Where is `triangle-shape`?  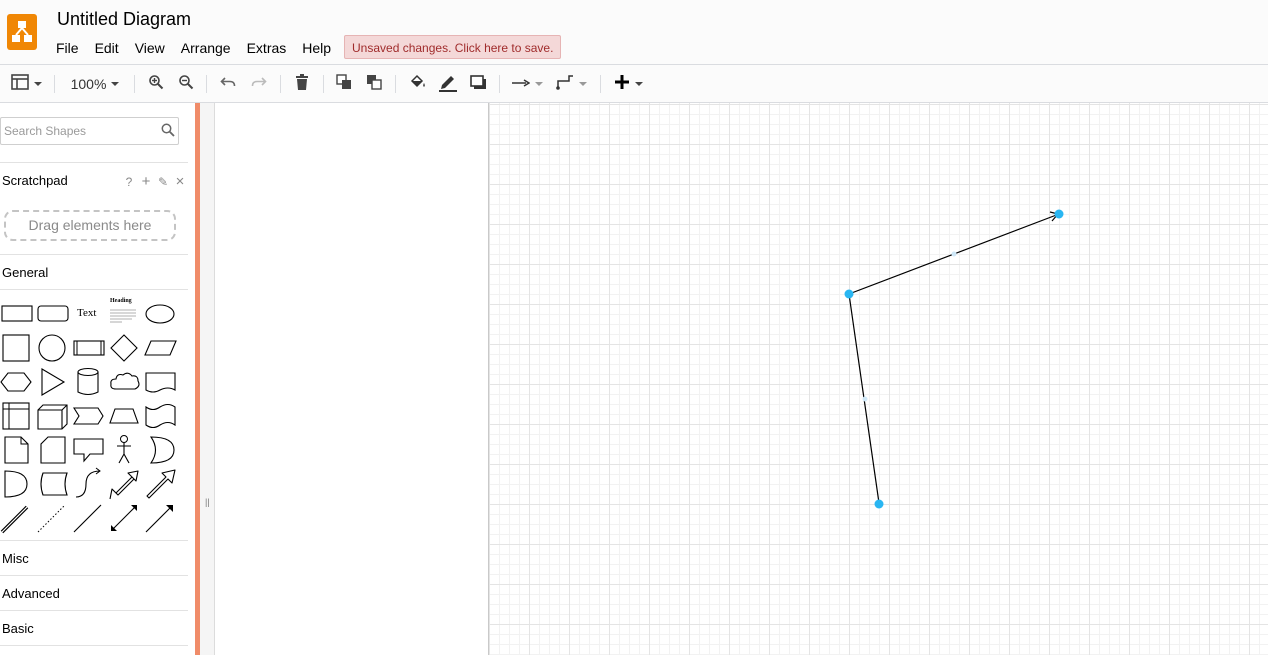
triangle-shape is located at coordinates (54, 382).